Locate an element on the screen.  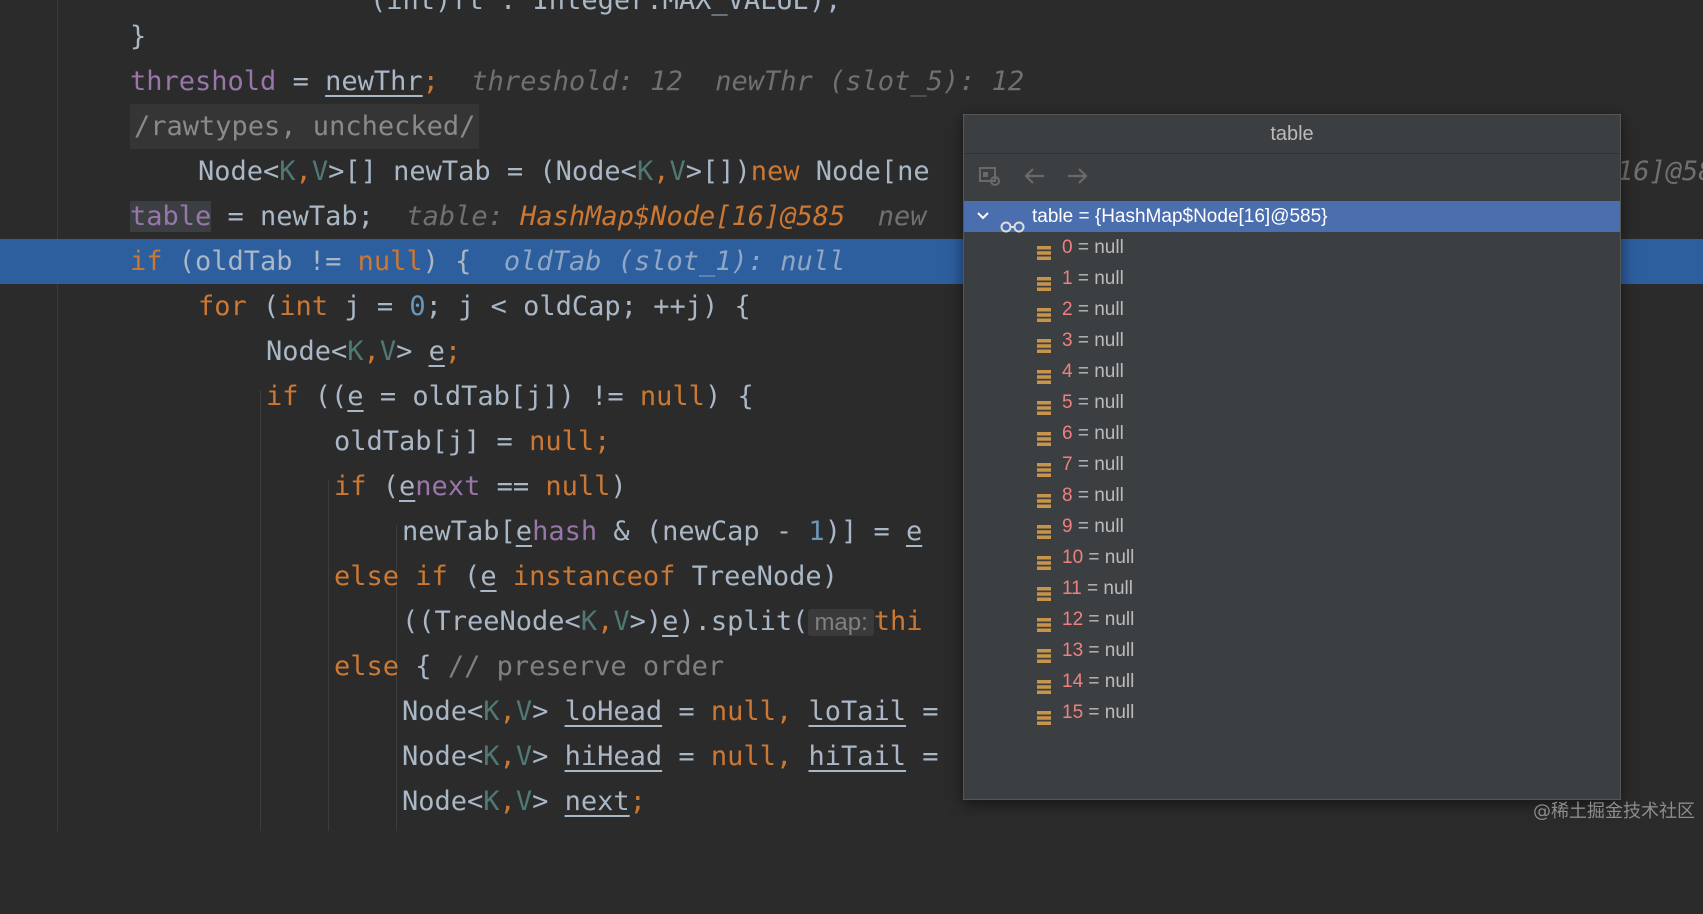
inline-debug-hint: 16]@58 is located at coordinates (1660, 171).